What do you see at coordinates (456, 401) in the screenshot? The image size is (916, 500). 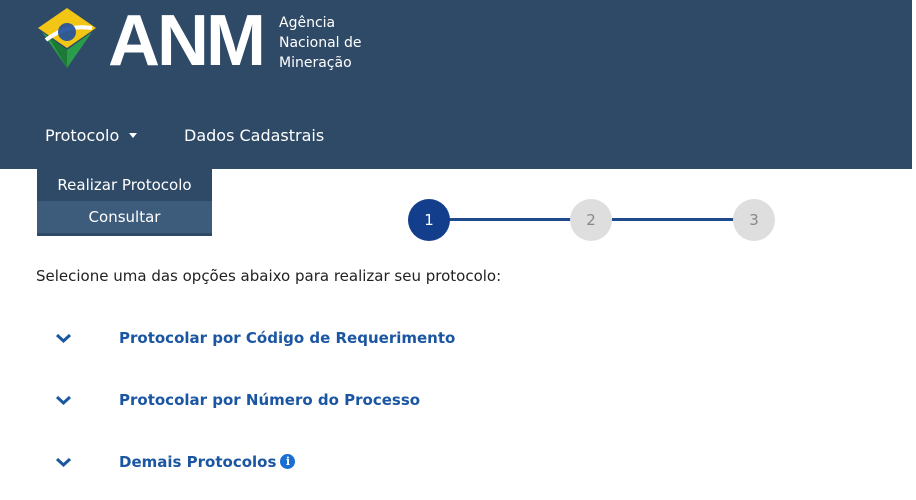 I see `accordion-numero-processo: Protocolar por Número do Processo` at bounding box center [456, 401].